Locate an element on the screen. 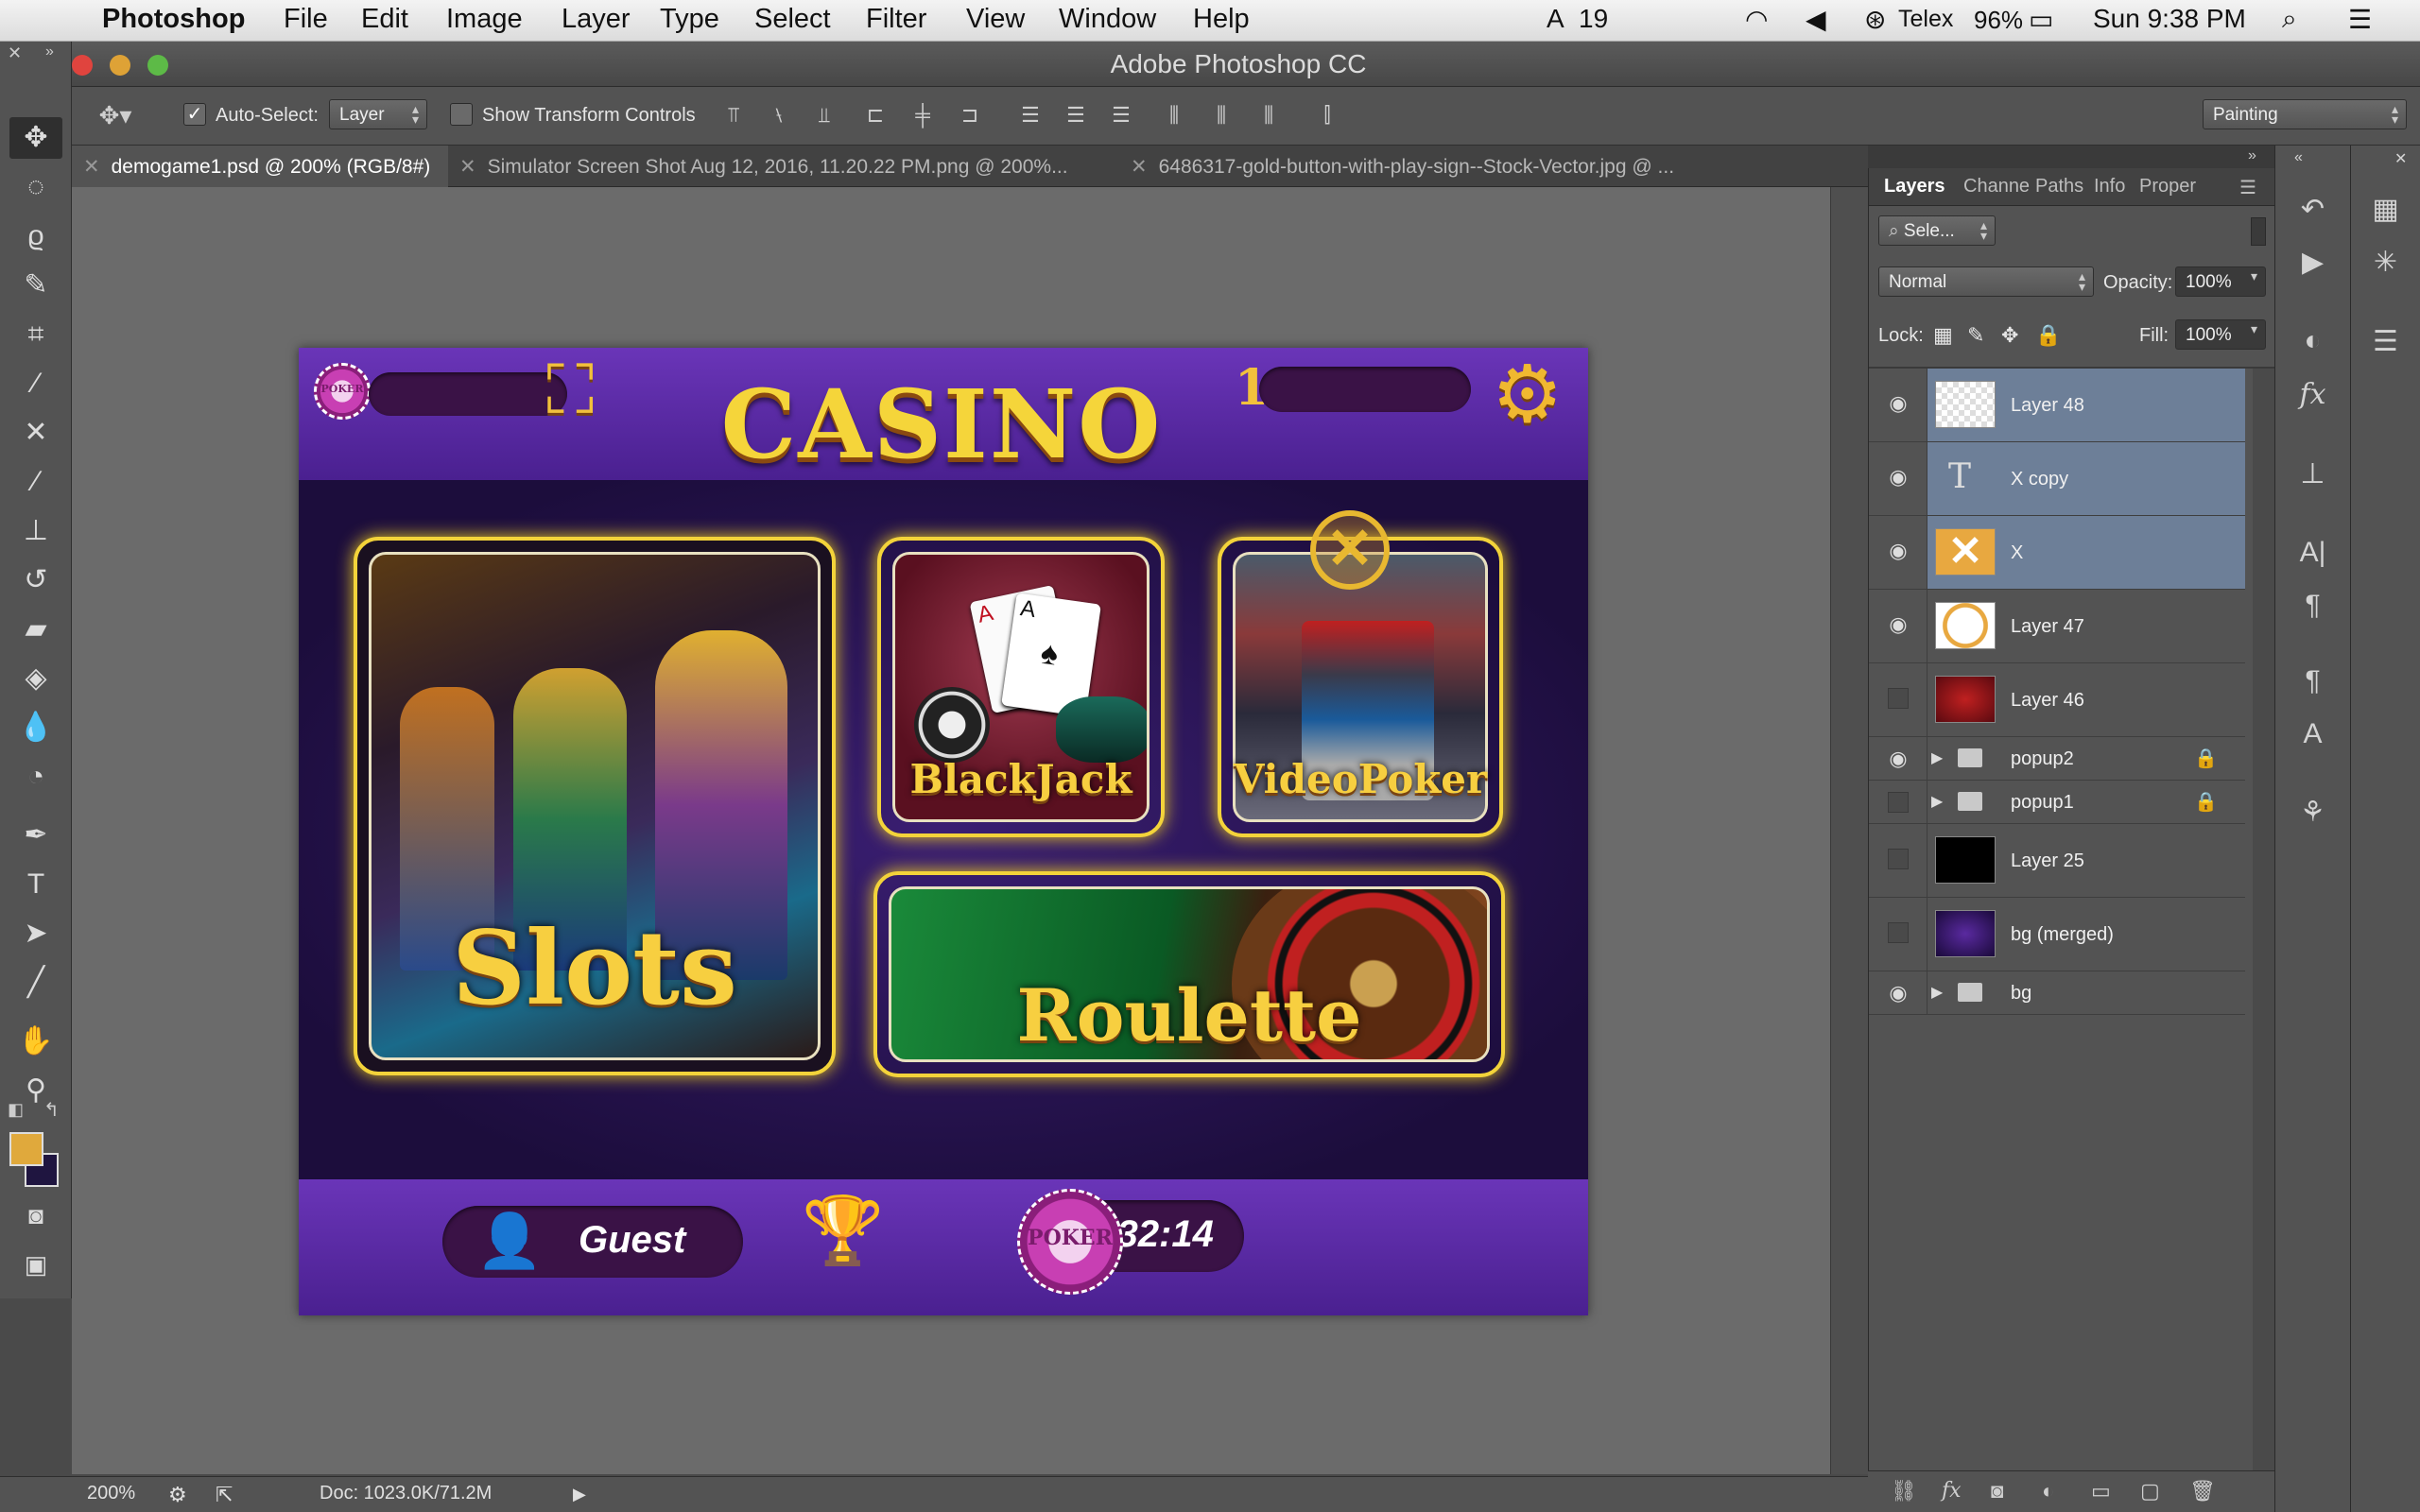 This screenshot has width=2420, height=1512. panel-menu-icon: ☰ is located at coordinates (2247, 187).